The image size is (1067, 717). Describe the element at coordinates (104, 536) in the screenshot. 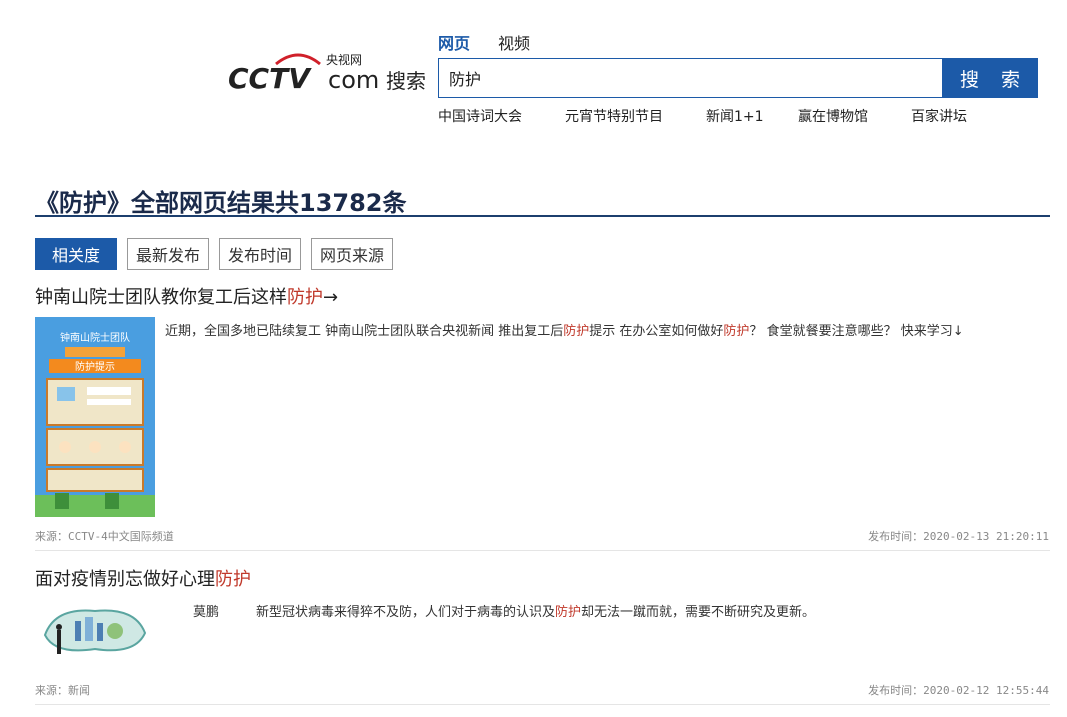

I see `result-source: 来源：CCTV-4中文国际频道` at that location.